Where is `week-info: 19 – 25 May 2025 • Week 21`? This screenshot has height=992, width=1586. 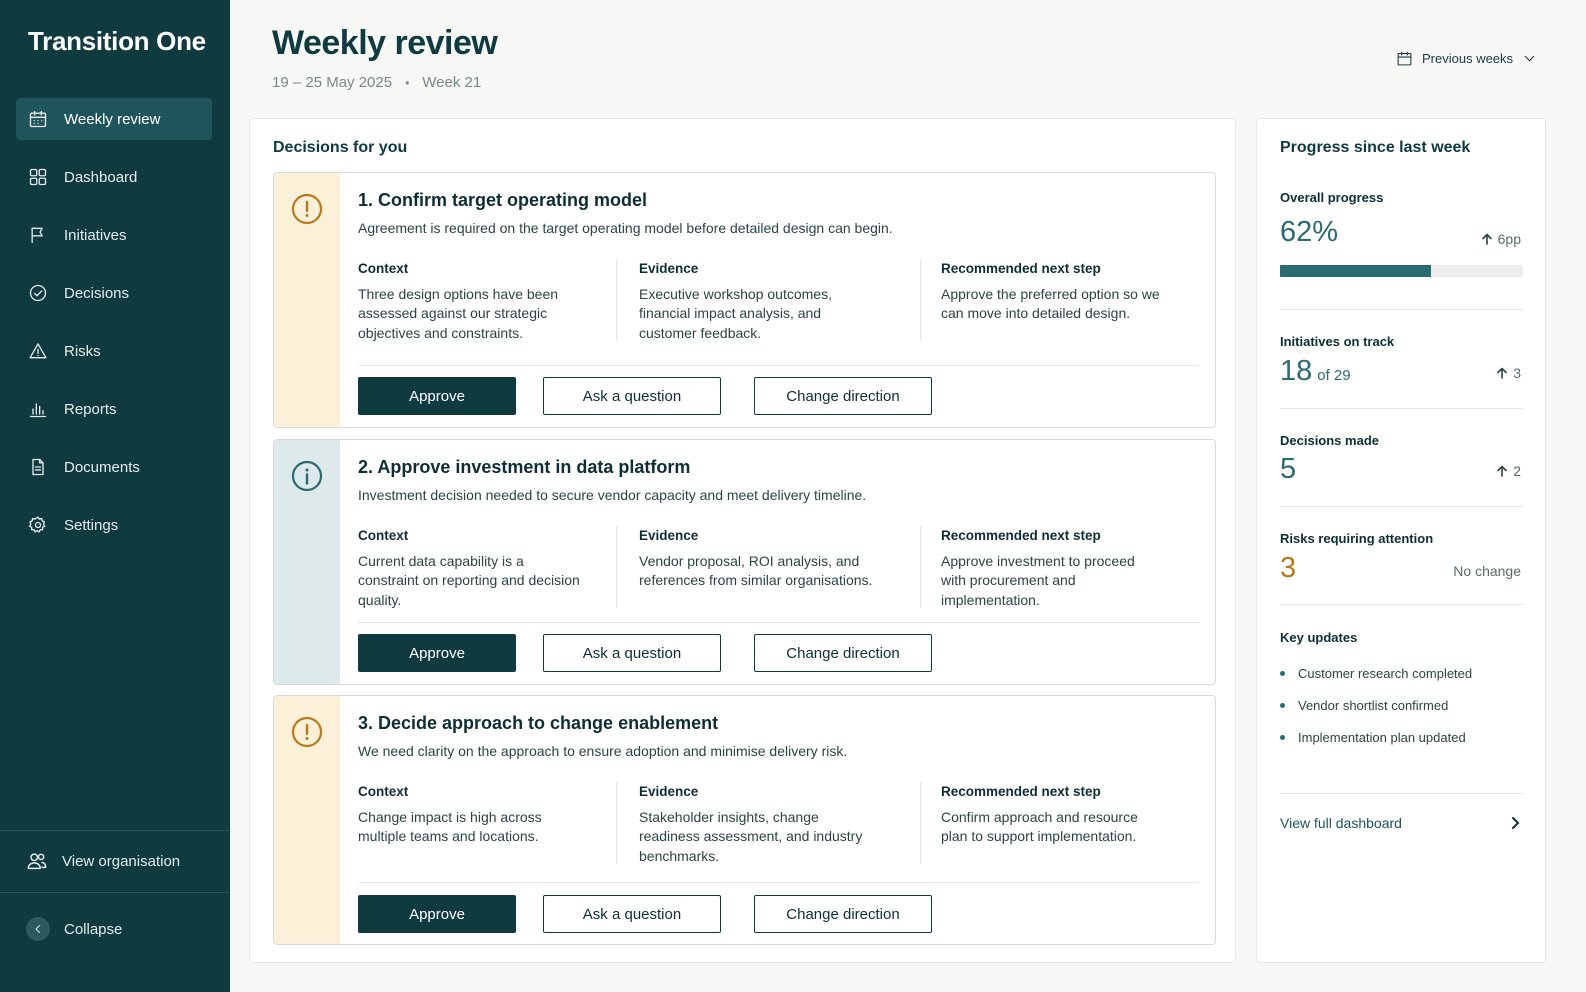
week-info: 19 – 25 May 2025 • Week 21 is located at coordinates (376, 82).